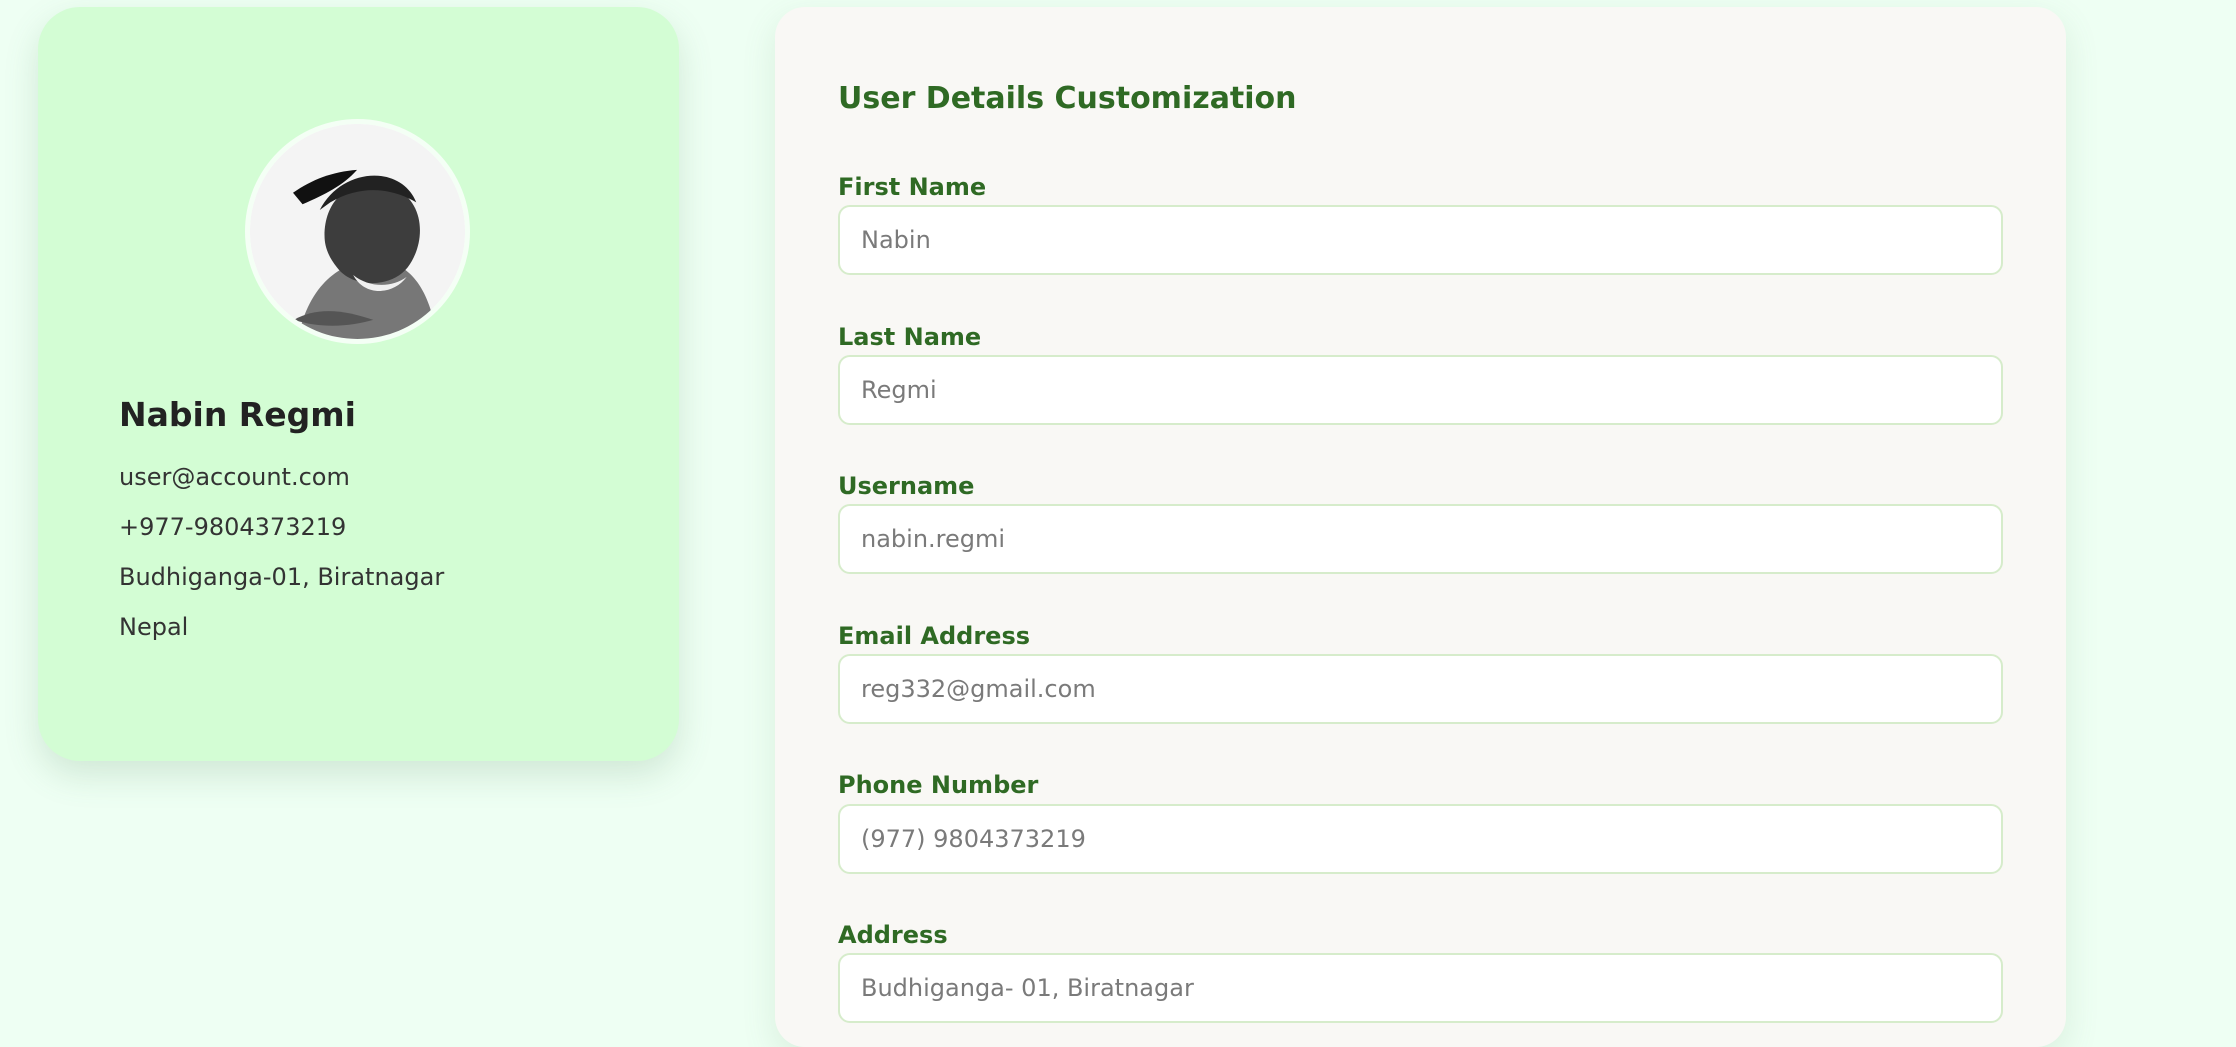 The height and width of the screenshot is (1047, 2236). I want to click on form-title: User Details Customization, so click(1067, 98).